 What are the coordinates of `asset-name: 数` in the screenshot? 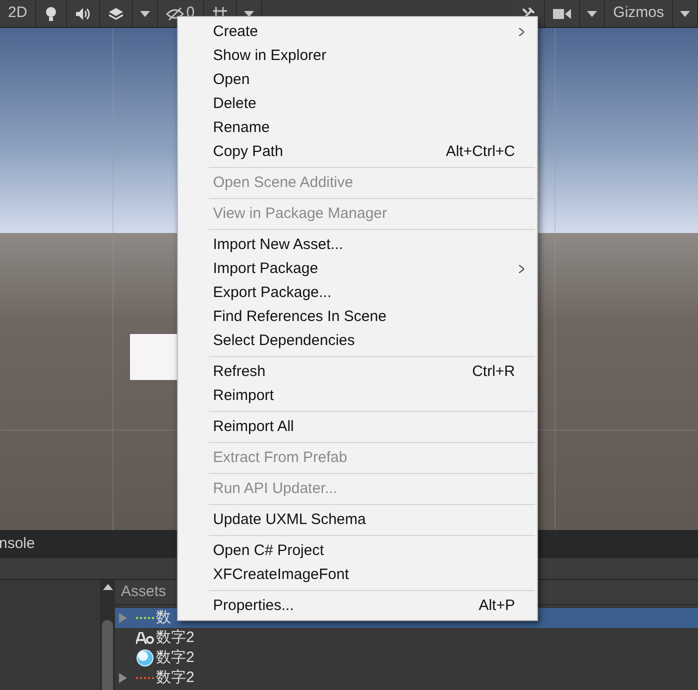 It's located at (163, 618).